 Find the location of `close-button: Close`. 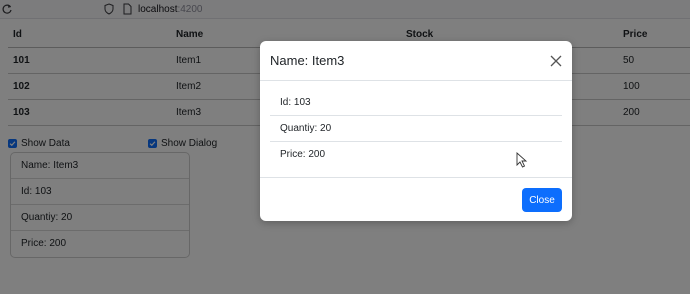

close-button: Close is located at coordinates (542, 200).